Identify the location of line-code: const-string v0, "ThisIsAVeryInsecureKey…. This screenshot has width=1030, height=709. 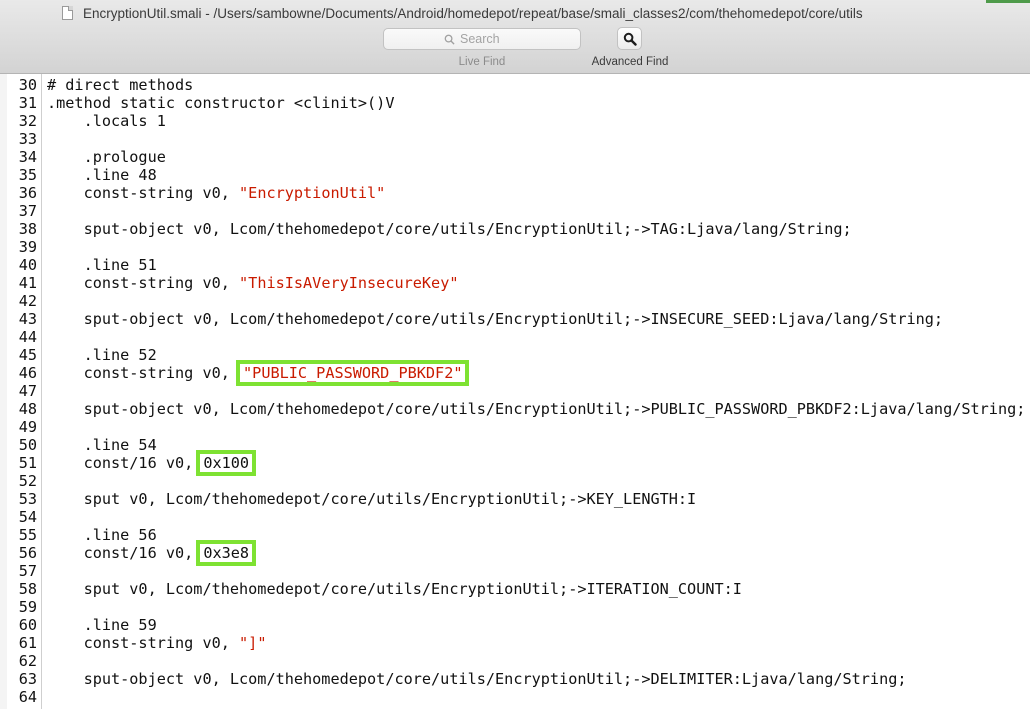
(253, 283).